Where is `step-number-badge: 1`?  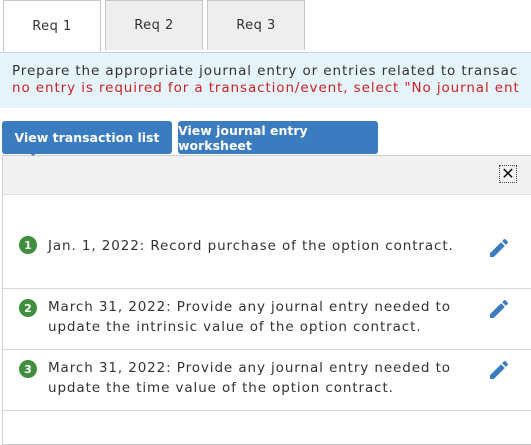 step-number-badge: 1 is located at coordinates (28, 245).